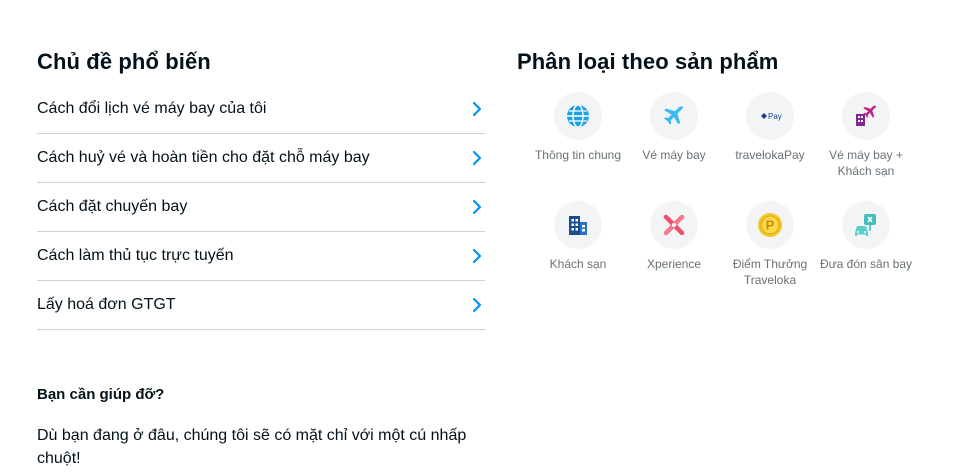 Image resolution: width=968 pixels, height=472 pixels. I want to click on topic-item: Cách đặt chuyến bay, so click(261, 207).